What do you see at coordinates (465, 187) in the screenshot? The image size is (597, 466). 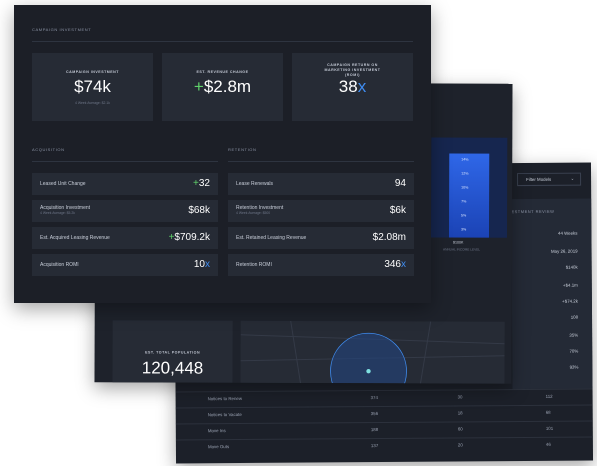 I see `bar-label: 10%` at bounding box center [465, 187].